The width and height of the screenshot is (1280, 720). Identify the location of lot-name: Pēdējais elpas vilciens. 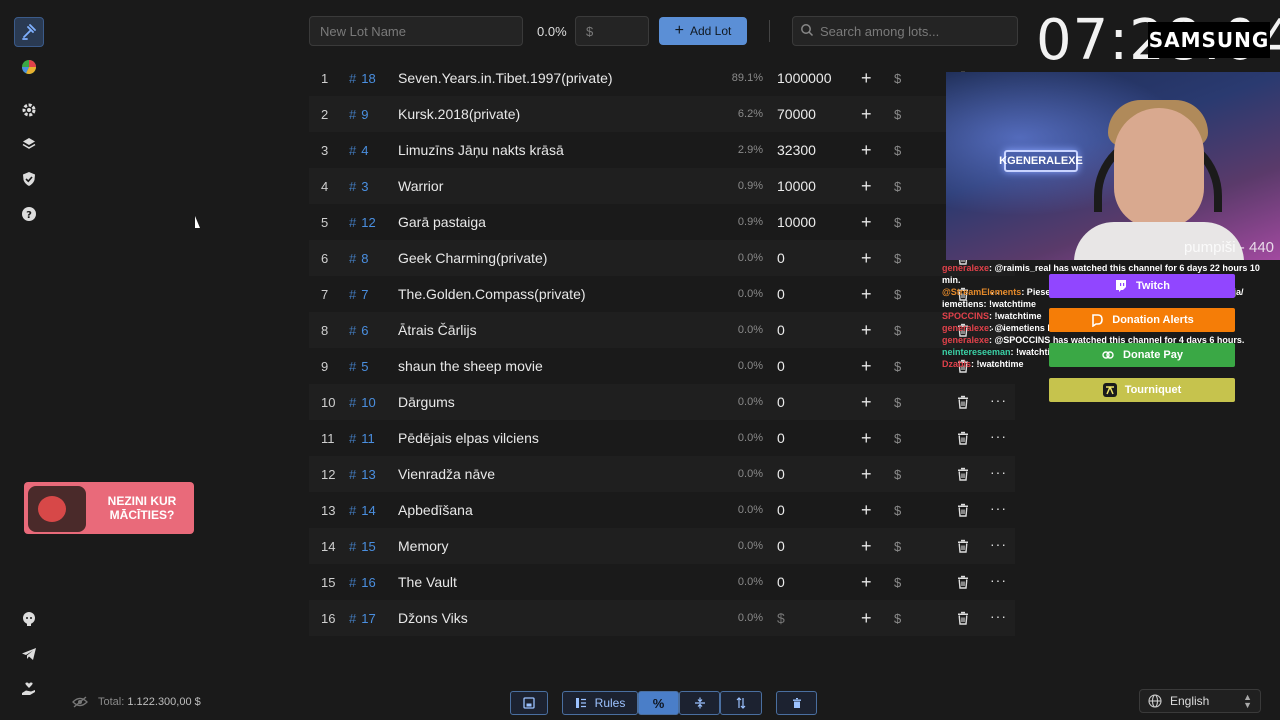
(468, 438).